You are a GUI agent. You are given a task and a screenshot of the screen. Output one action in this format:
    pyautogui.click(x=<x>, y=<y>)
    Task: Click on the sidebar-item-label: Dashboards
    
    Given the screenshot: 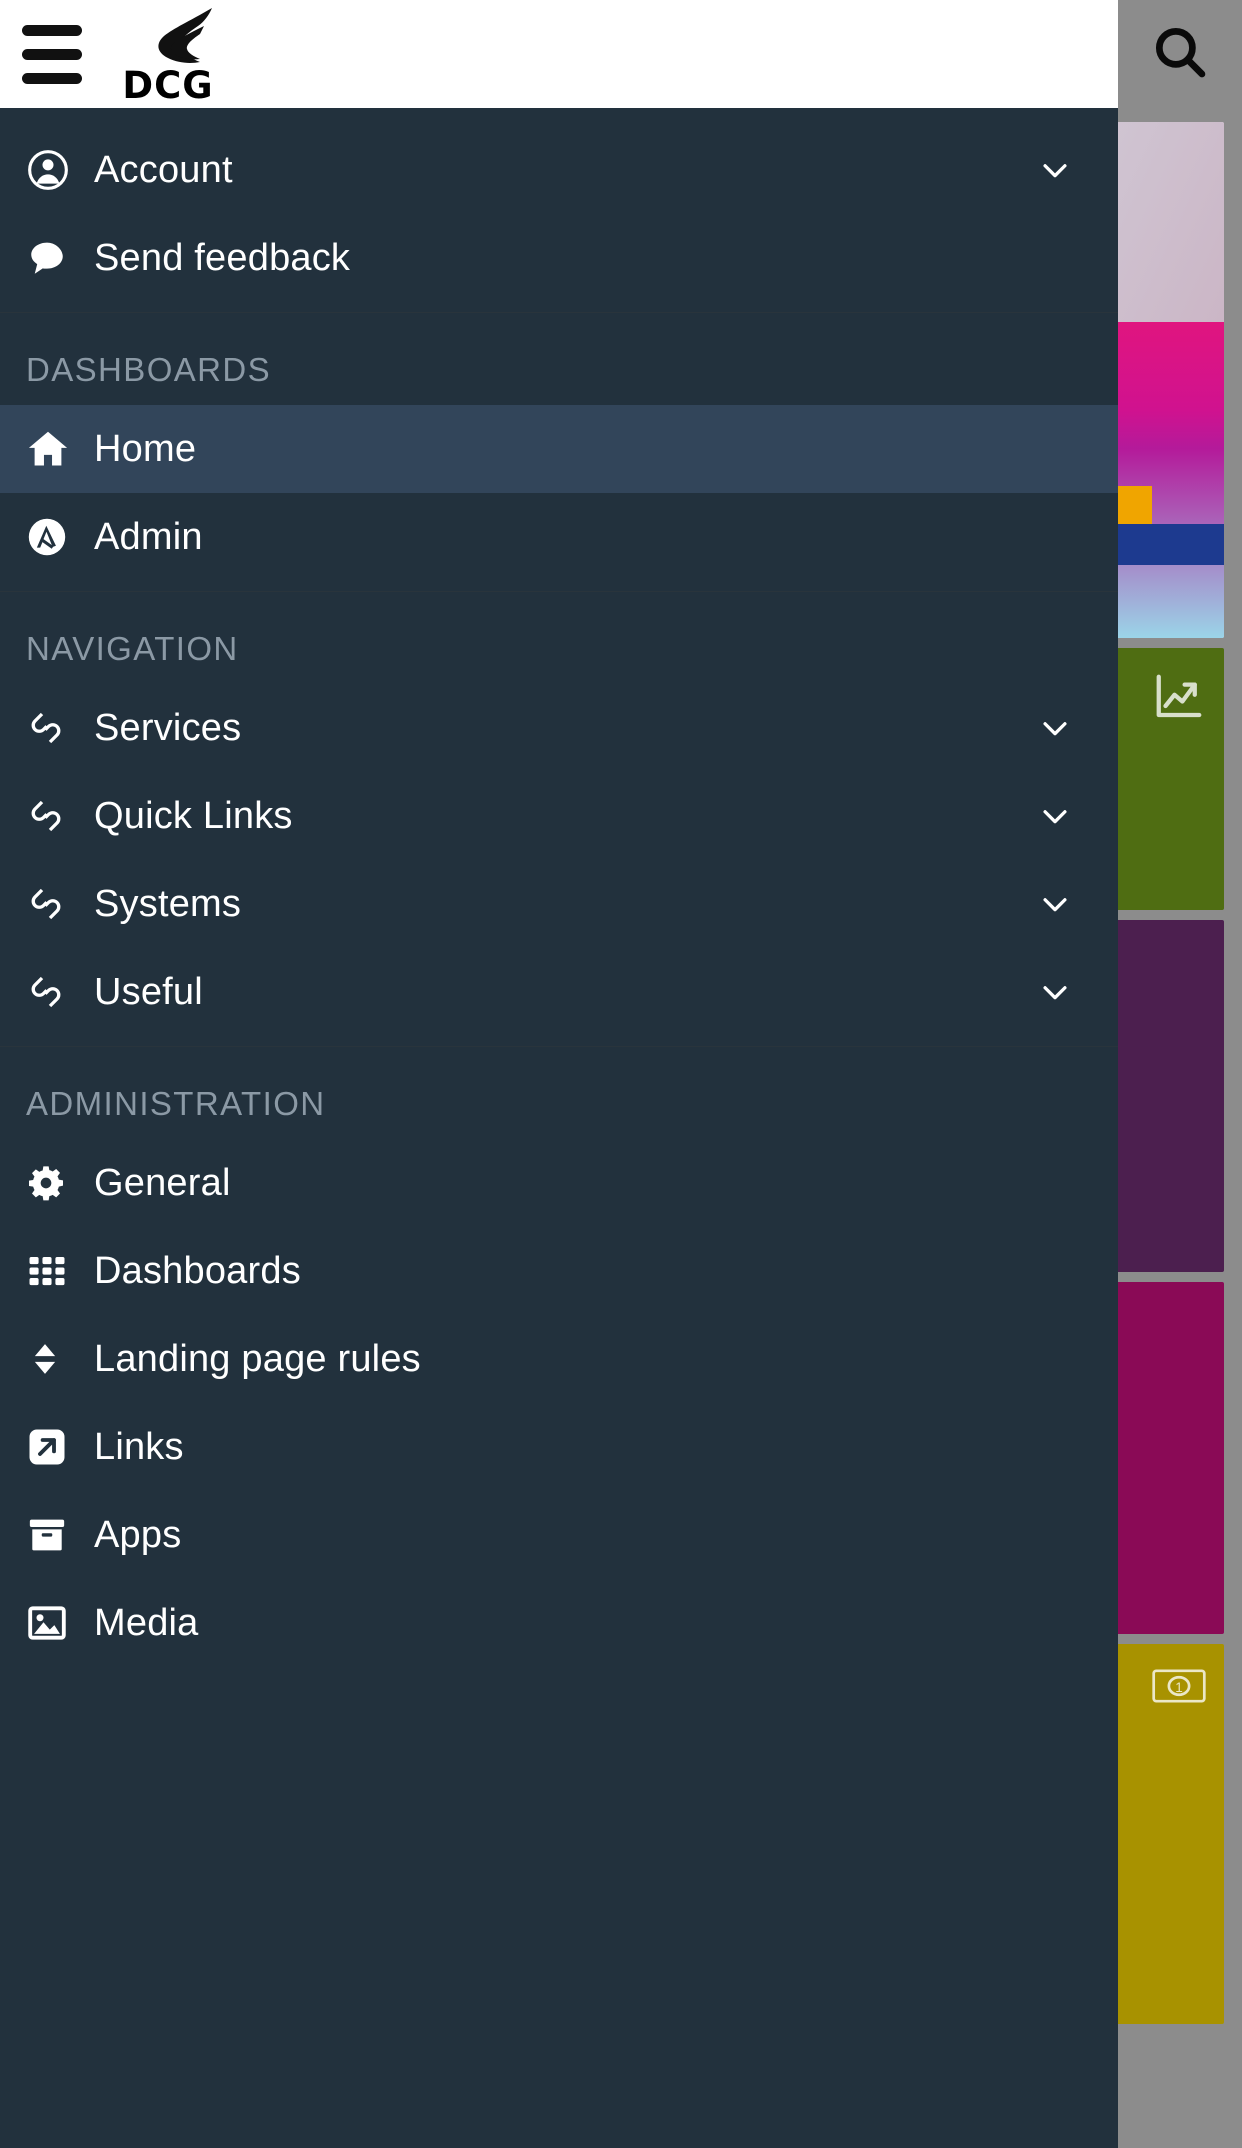 What is the action you would take?
    pyautogui.click(x=197, y=1270)
    